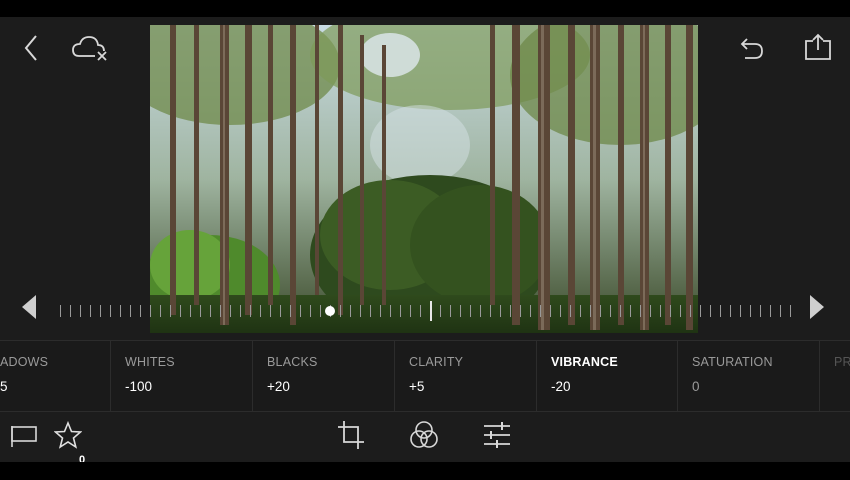  I want to click on bottom-toolbar: 0, so click(425, 436).